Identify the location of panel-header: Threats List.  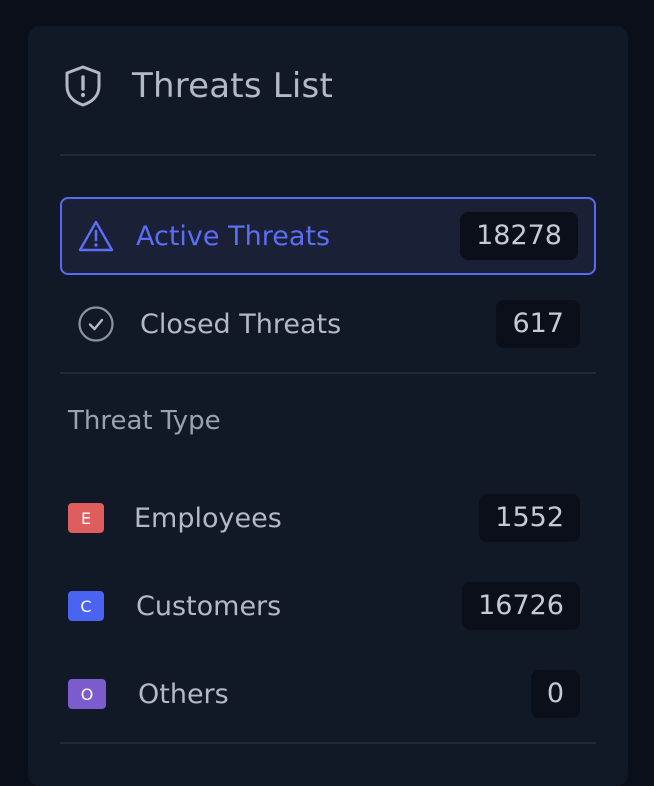
(197, 86).